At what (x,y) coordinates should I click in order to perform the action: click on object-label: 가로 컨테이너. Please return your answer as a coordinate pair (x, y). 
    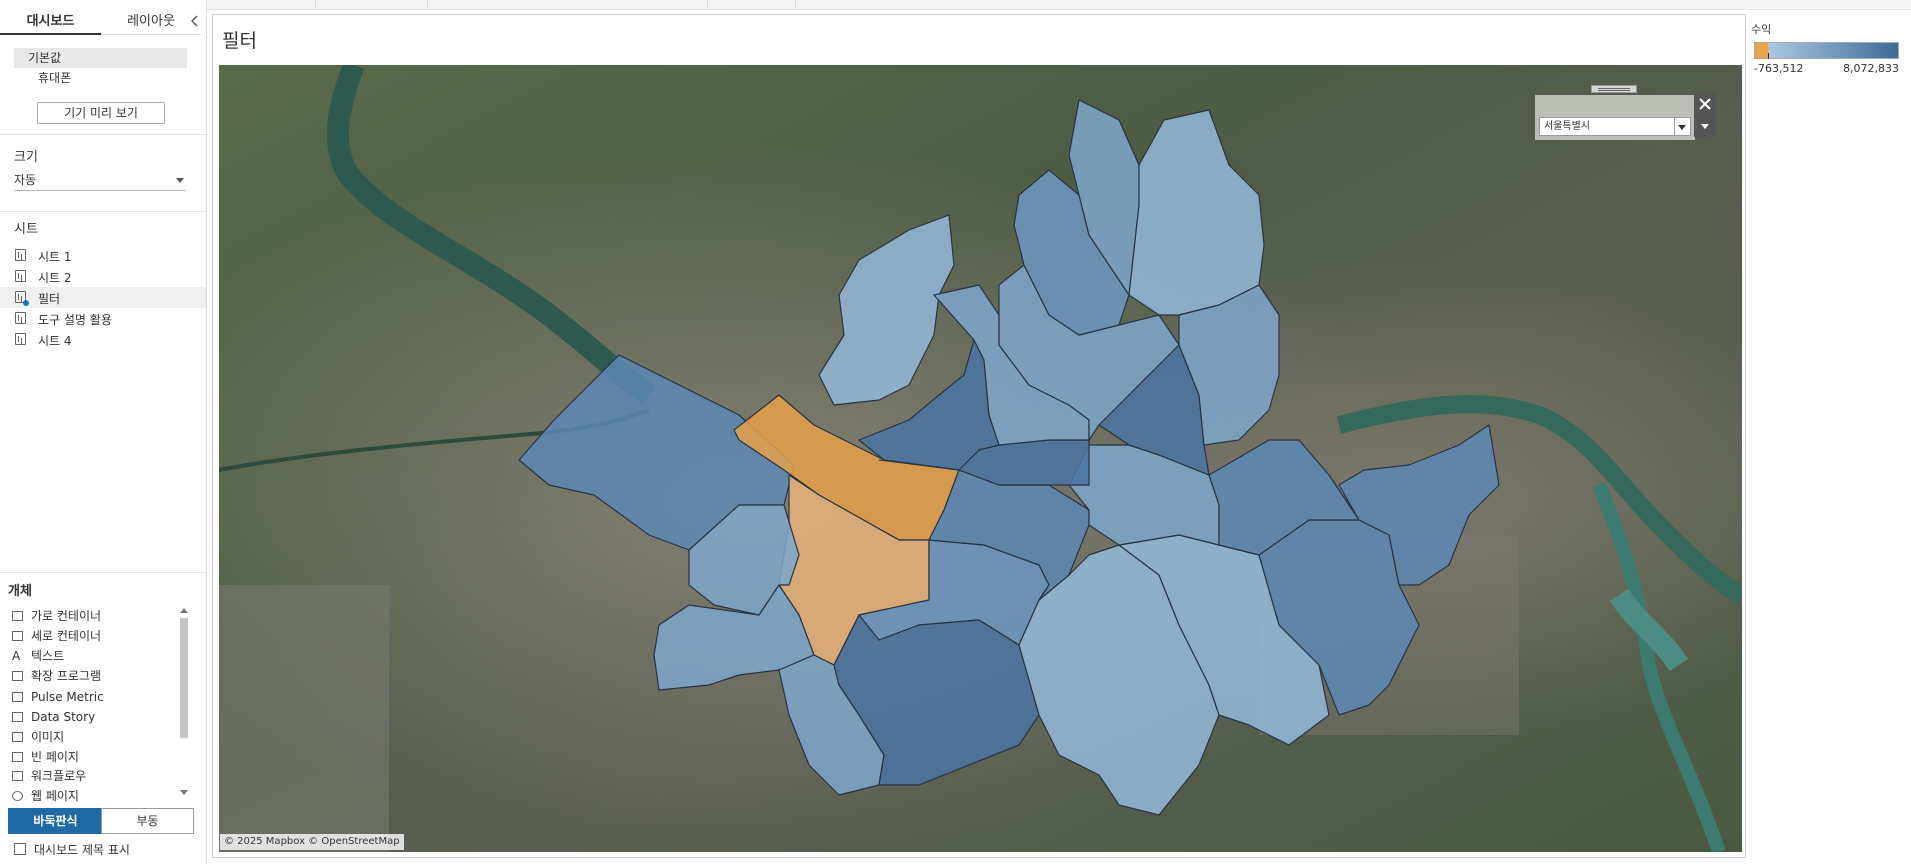
    Looking at the image, I should click on (66, 616).